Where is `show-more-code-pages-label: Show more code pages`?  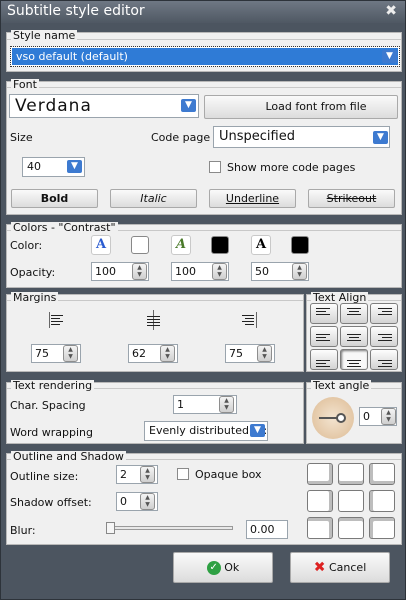
show-more-code-pages-label: Show more code pages is located at coordinates (291, 167).